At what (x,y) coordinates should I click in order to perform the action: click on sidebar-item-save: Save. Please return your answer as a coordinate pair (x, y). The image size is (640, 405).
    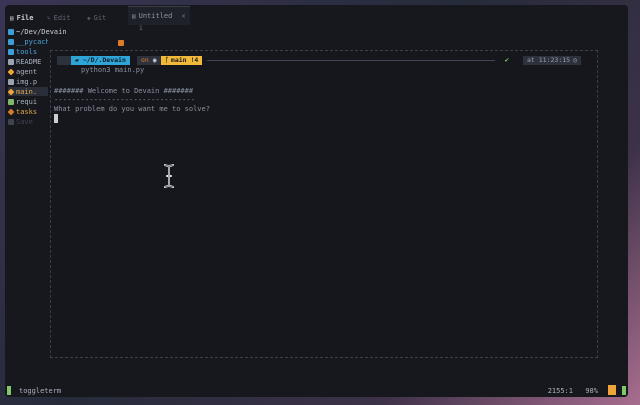
    Looking at the image, I should click on (28, 121).